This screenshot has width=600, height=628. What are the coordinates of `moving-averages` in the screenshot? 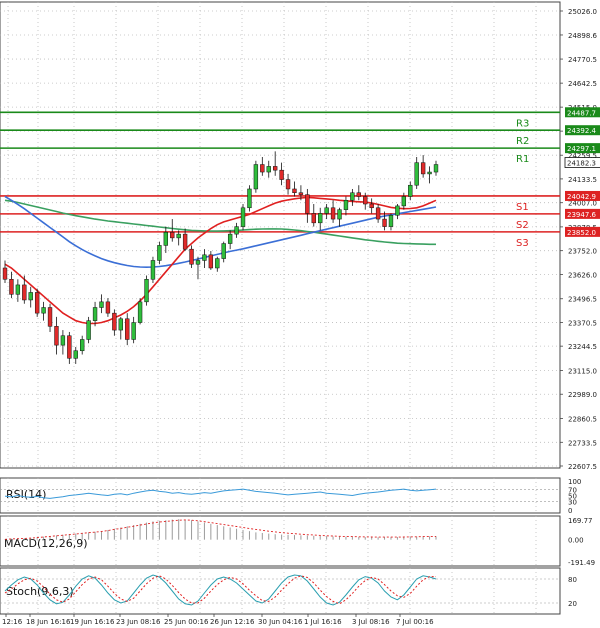 It's located at (220, 260).